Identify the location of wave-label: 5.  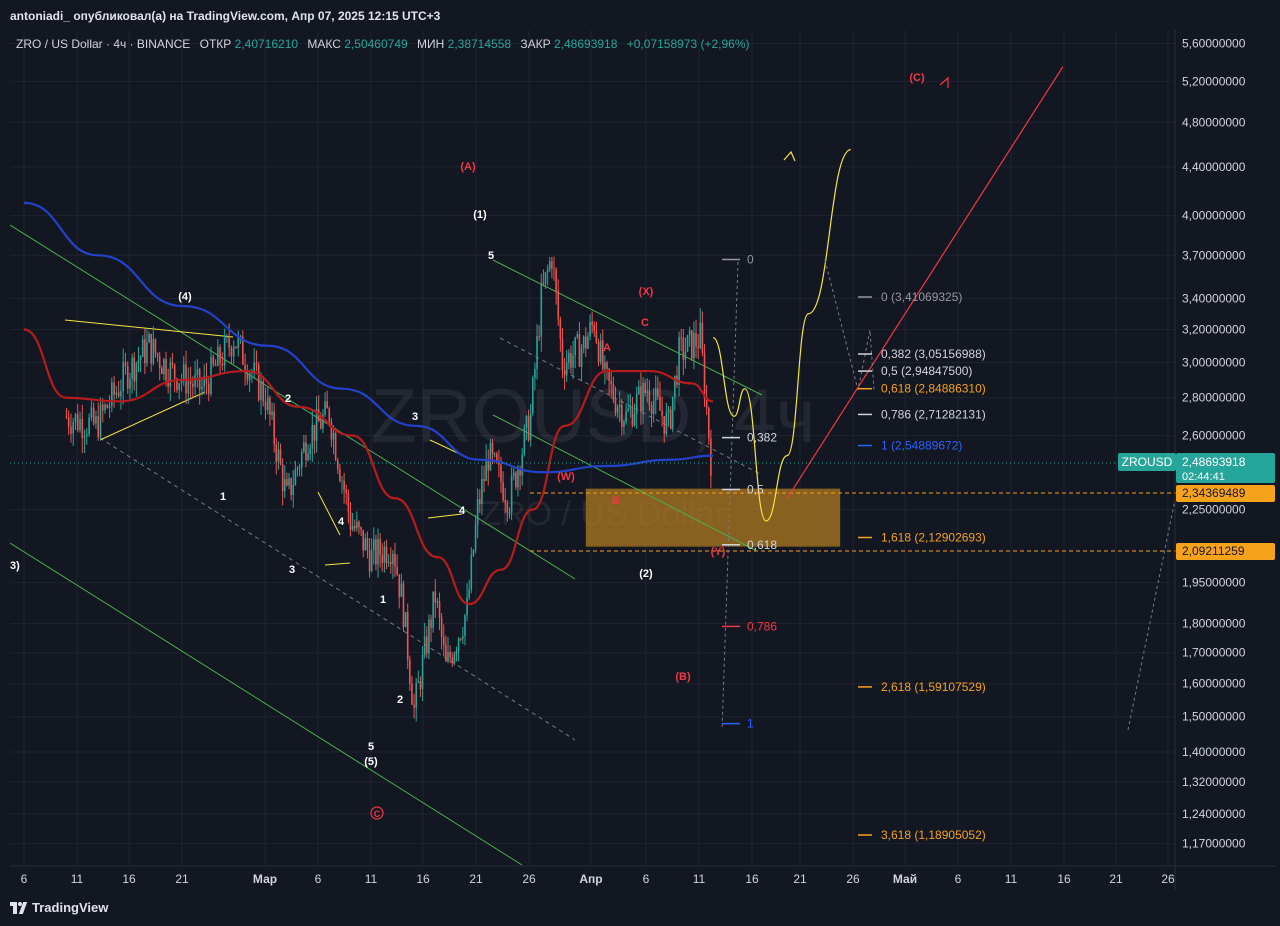
(491, 256).